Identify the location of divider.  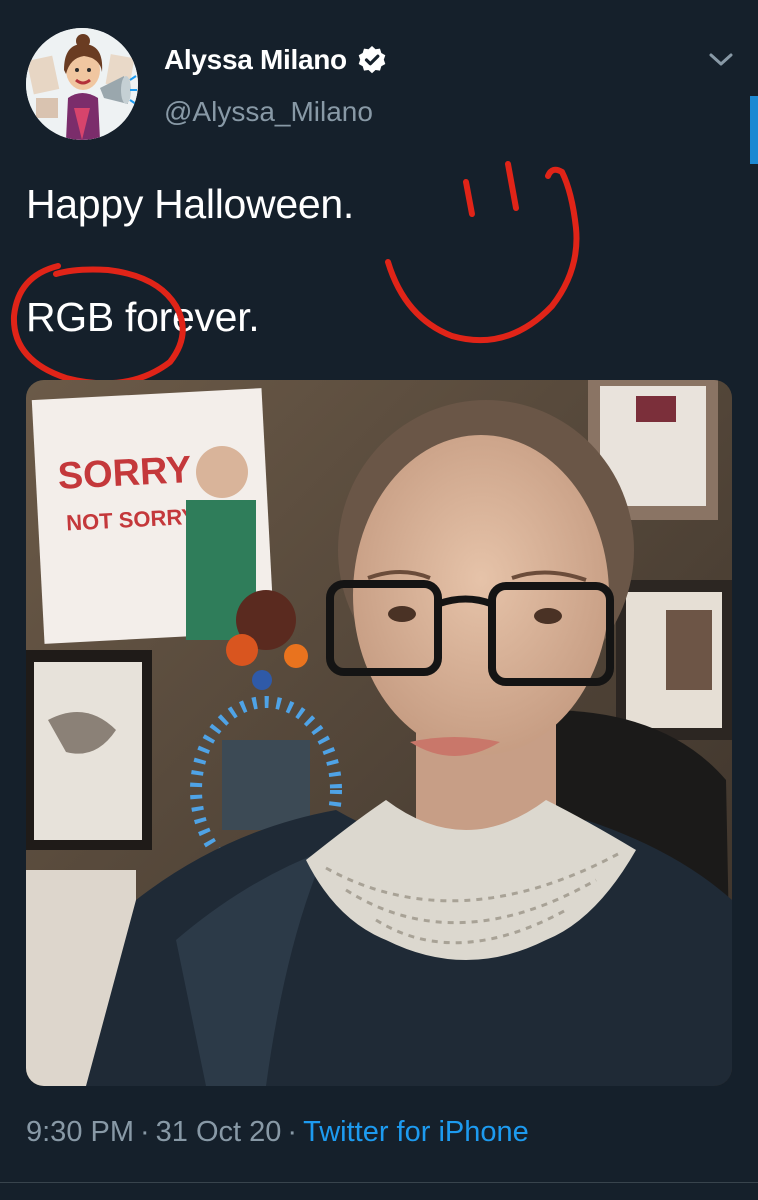
(379, 1182).